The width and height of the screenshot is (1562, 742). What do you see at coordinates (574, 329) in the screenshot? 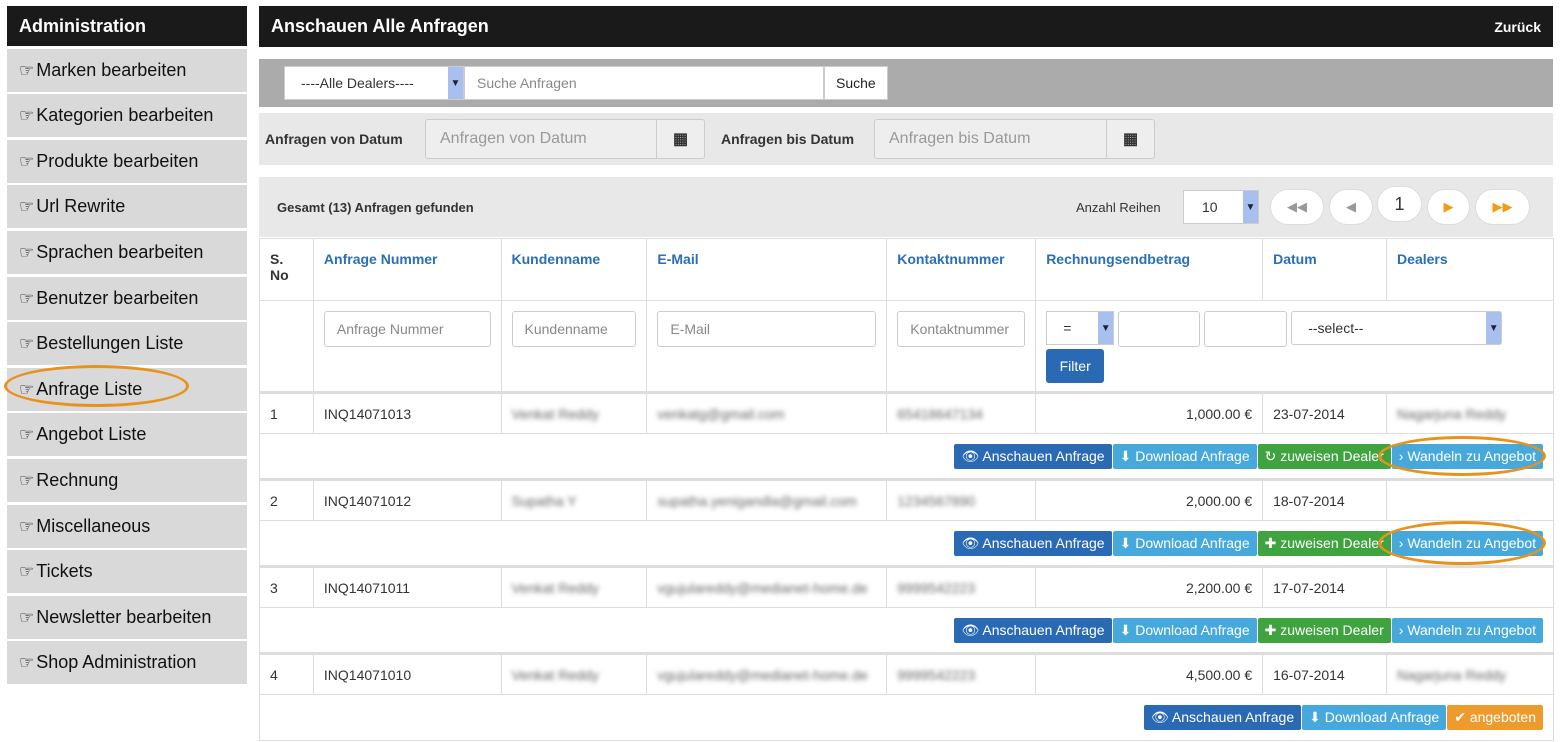
I see `filter-kunde-input: Kundenname` at bounding box center [574, 329].